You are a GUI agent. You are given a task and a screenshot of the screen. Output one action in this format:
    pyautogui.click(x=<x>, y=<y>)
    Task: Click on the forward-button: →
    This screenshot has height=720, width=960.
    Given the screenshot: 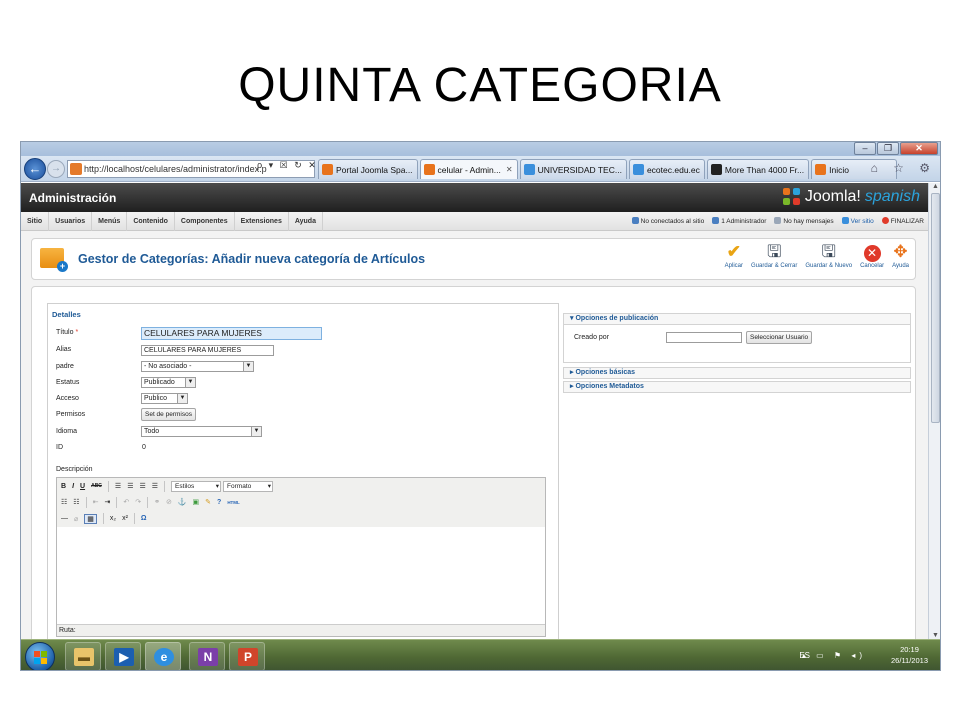 What is the action you would take?
    pyautogui.click(x=56, y=169)
    